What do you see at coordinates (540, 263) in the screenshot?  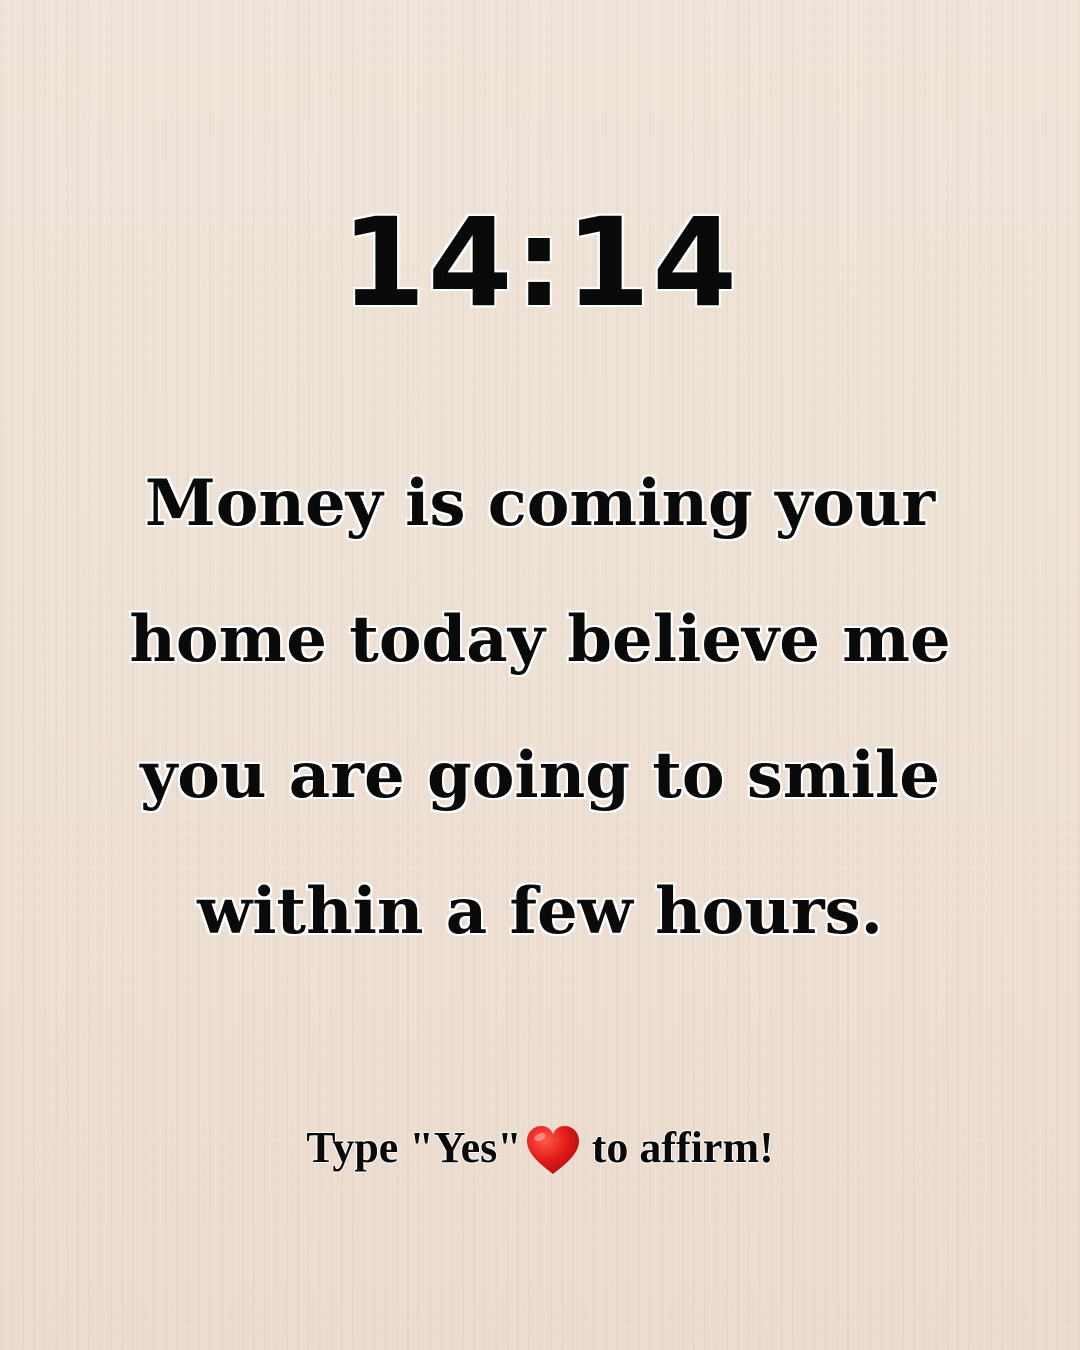 I see `time-heading: 14:14` at bounding box center [540, 263].